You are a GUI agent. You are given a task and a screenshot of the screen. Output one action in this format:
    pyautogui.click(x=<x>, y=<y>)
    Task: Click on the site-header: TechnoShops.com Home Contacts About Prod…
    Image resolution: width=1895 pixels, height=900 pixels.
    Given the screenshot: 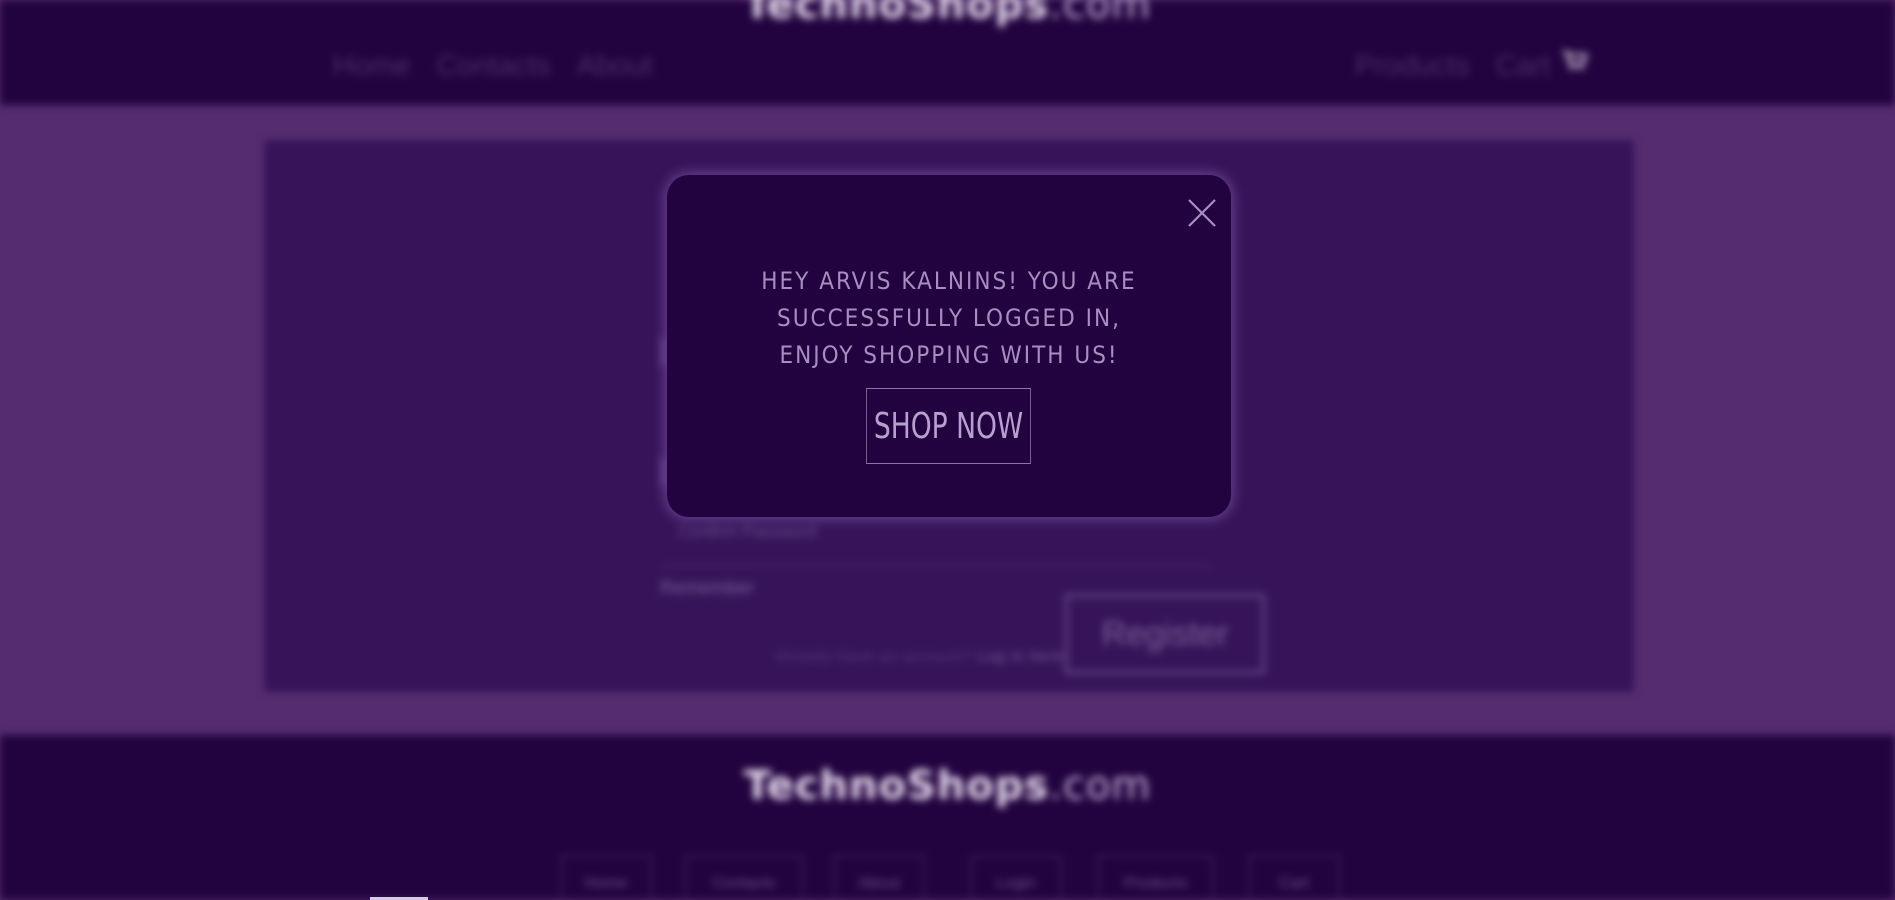 What is the action you would take?
    pyautogui.click(x=947, y=52)
    